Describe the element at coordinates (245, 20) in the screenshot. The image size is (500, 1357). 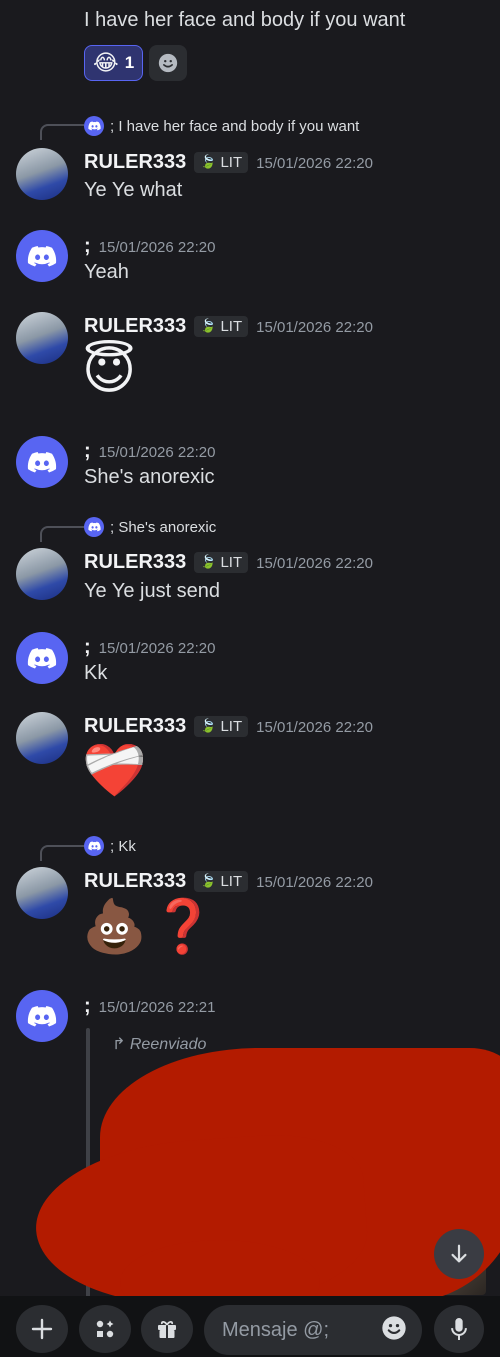
I see `message-text: I have her face and body if you want` at that location.